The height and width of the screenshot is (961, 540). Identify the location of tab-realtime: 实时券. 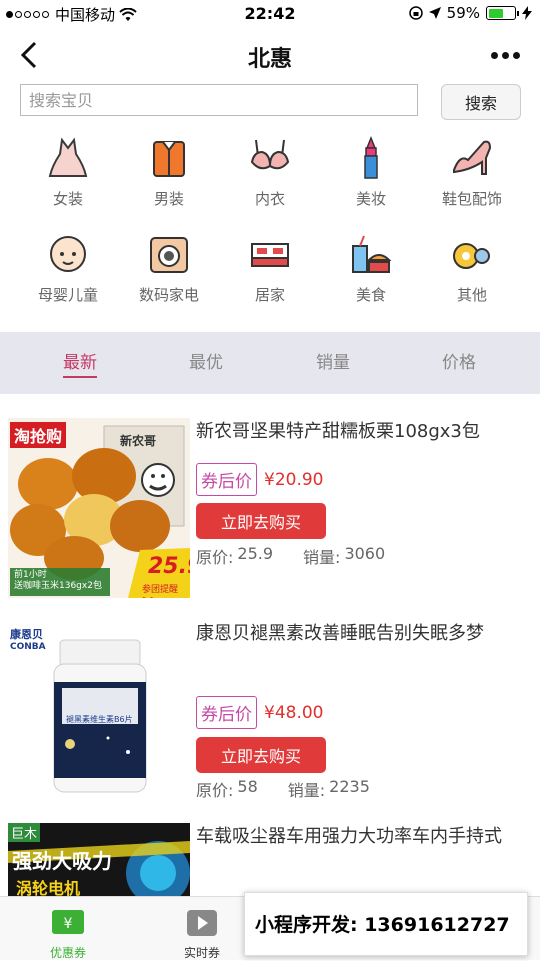
(202, 929).